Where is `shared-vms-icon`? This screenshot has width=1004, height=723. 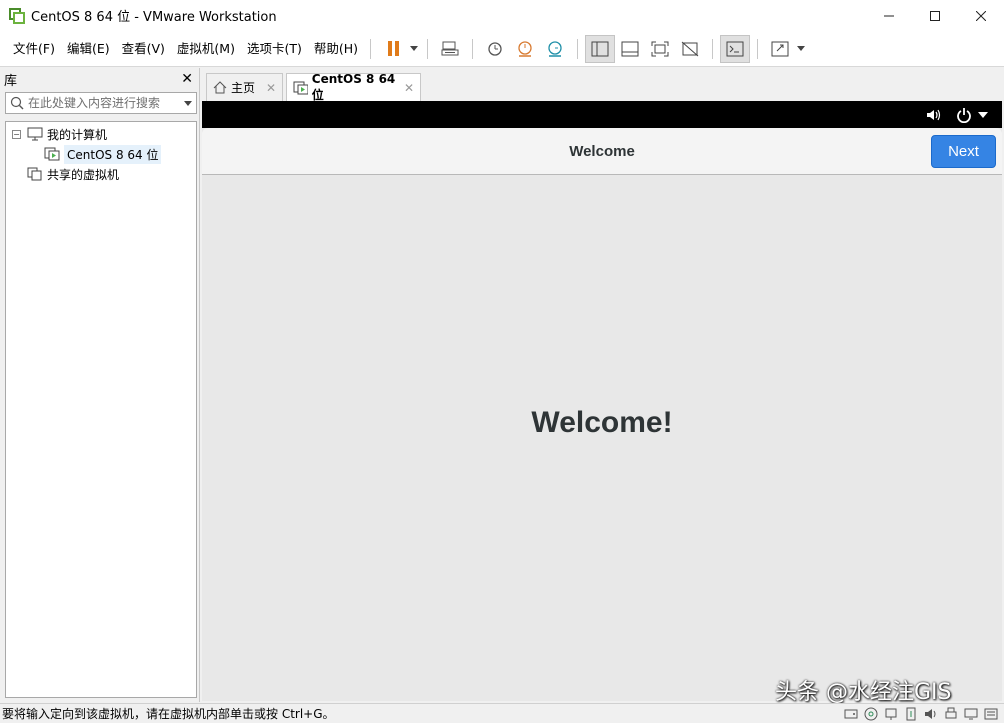 shared-vms-icon is located at coordinates (35, 174).